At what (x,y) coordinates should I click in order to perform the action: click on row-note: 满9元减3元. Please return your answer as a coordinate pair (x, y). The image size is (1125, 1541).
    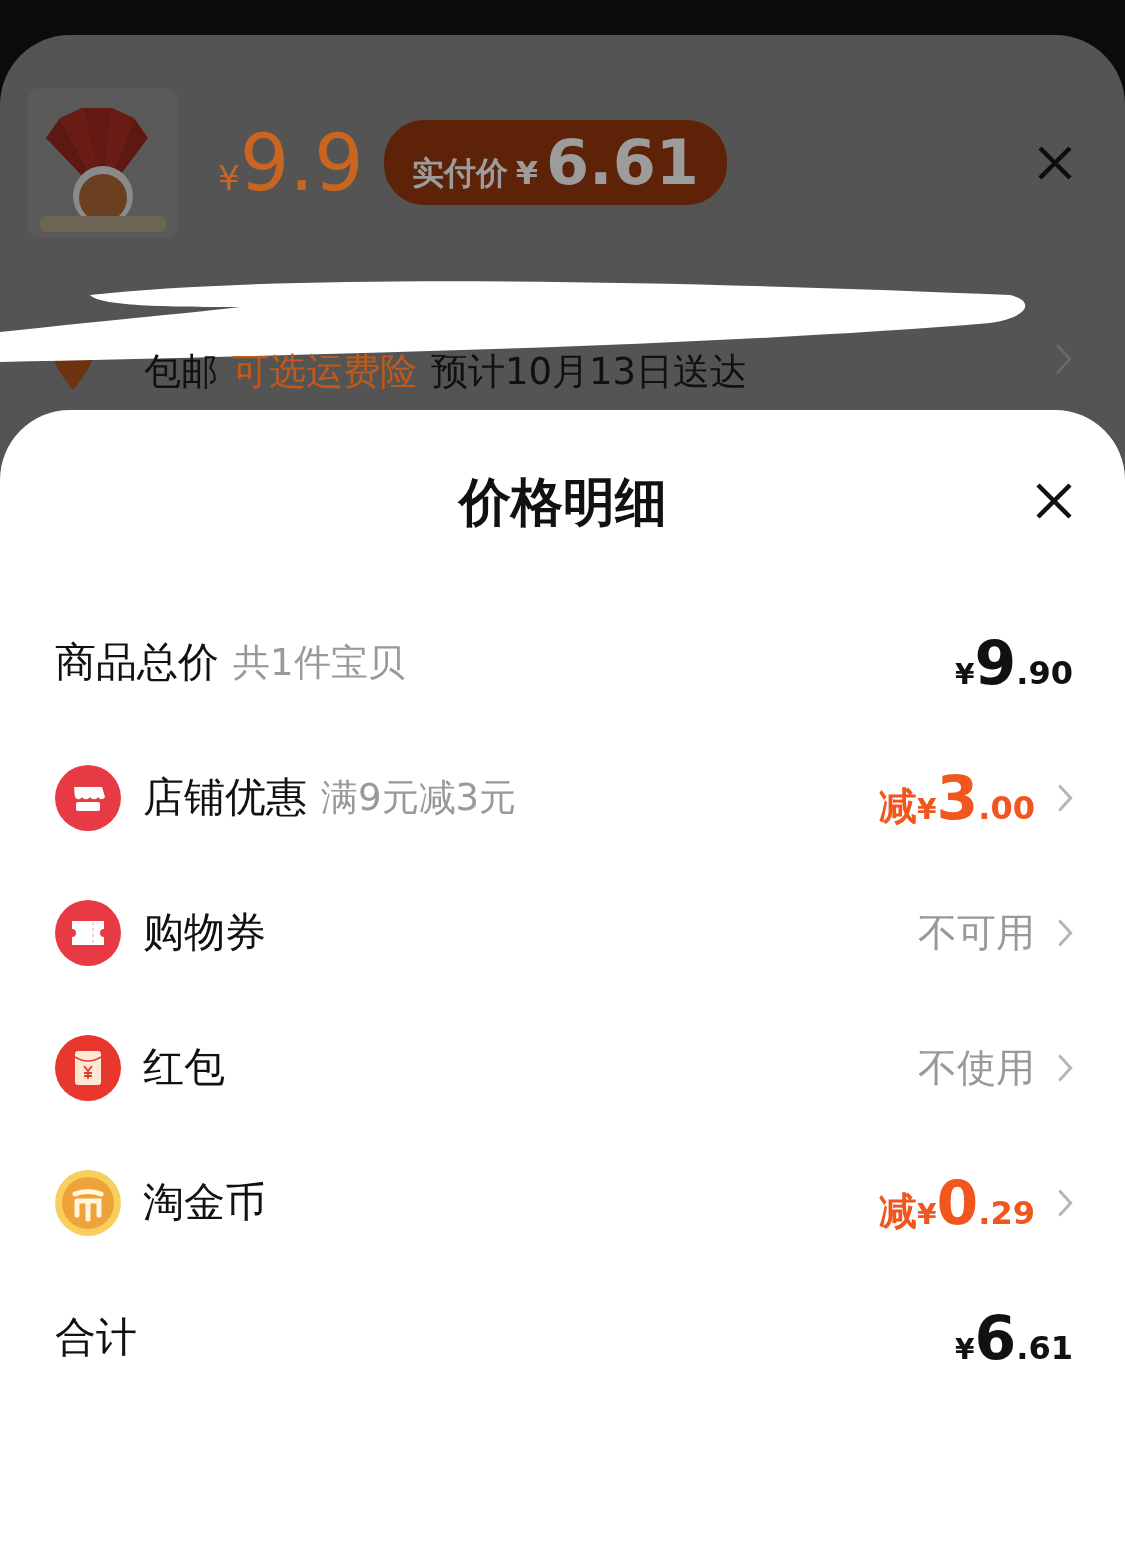
    Looking at the image, I should click on (419, 797).